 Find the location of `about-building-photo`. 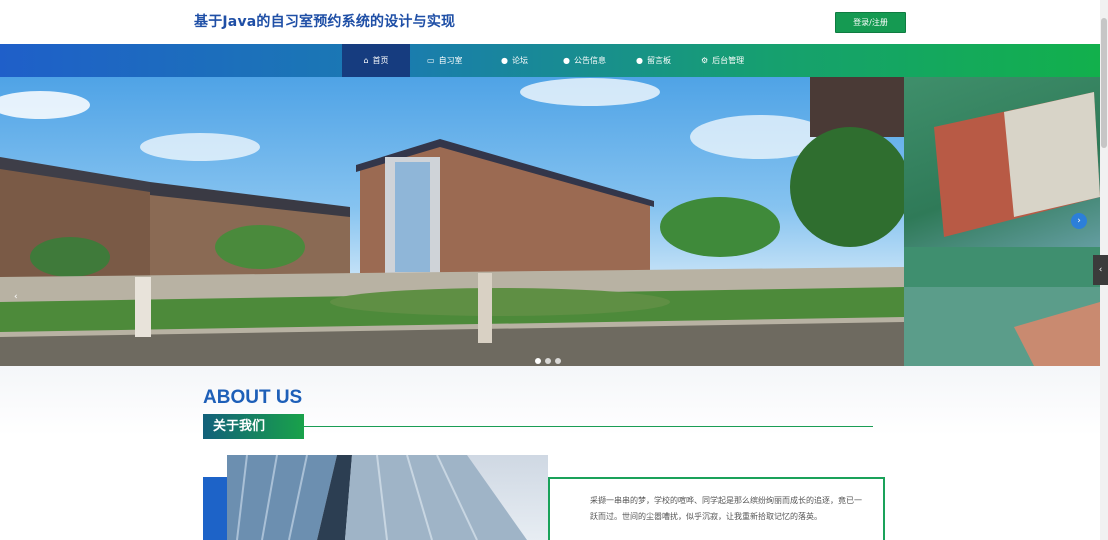

about-building-photo is located at coordinates (387, 497).